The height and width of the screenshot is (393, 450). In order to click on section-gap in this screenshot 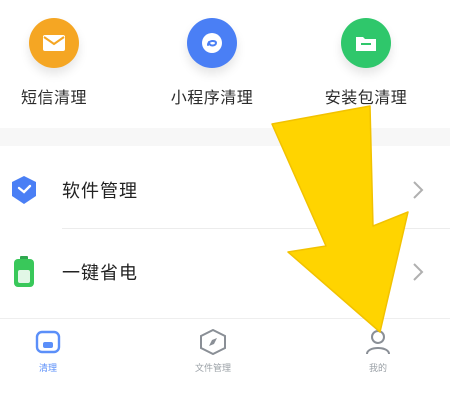, I will do `click(225, 137)`.